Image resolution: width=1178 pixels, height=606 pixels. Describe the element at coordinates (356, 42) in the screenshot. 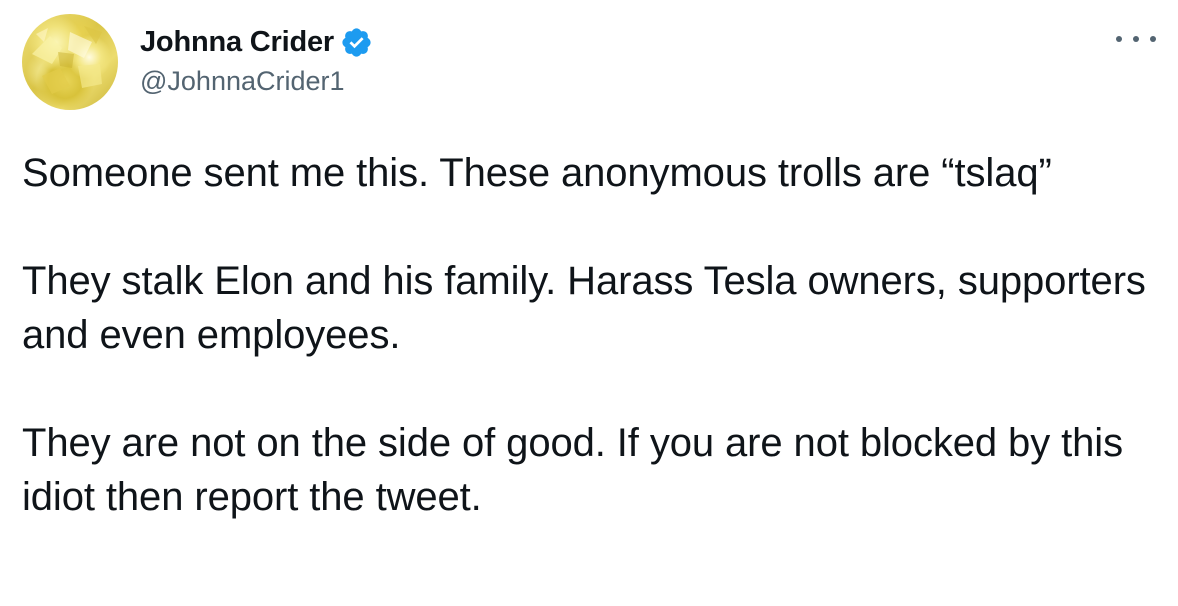

I see `verified-badge-icon` at that location.